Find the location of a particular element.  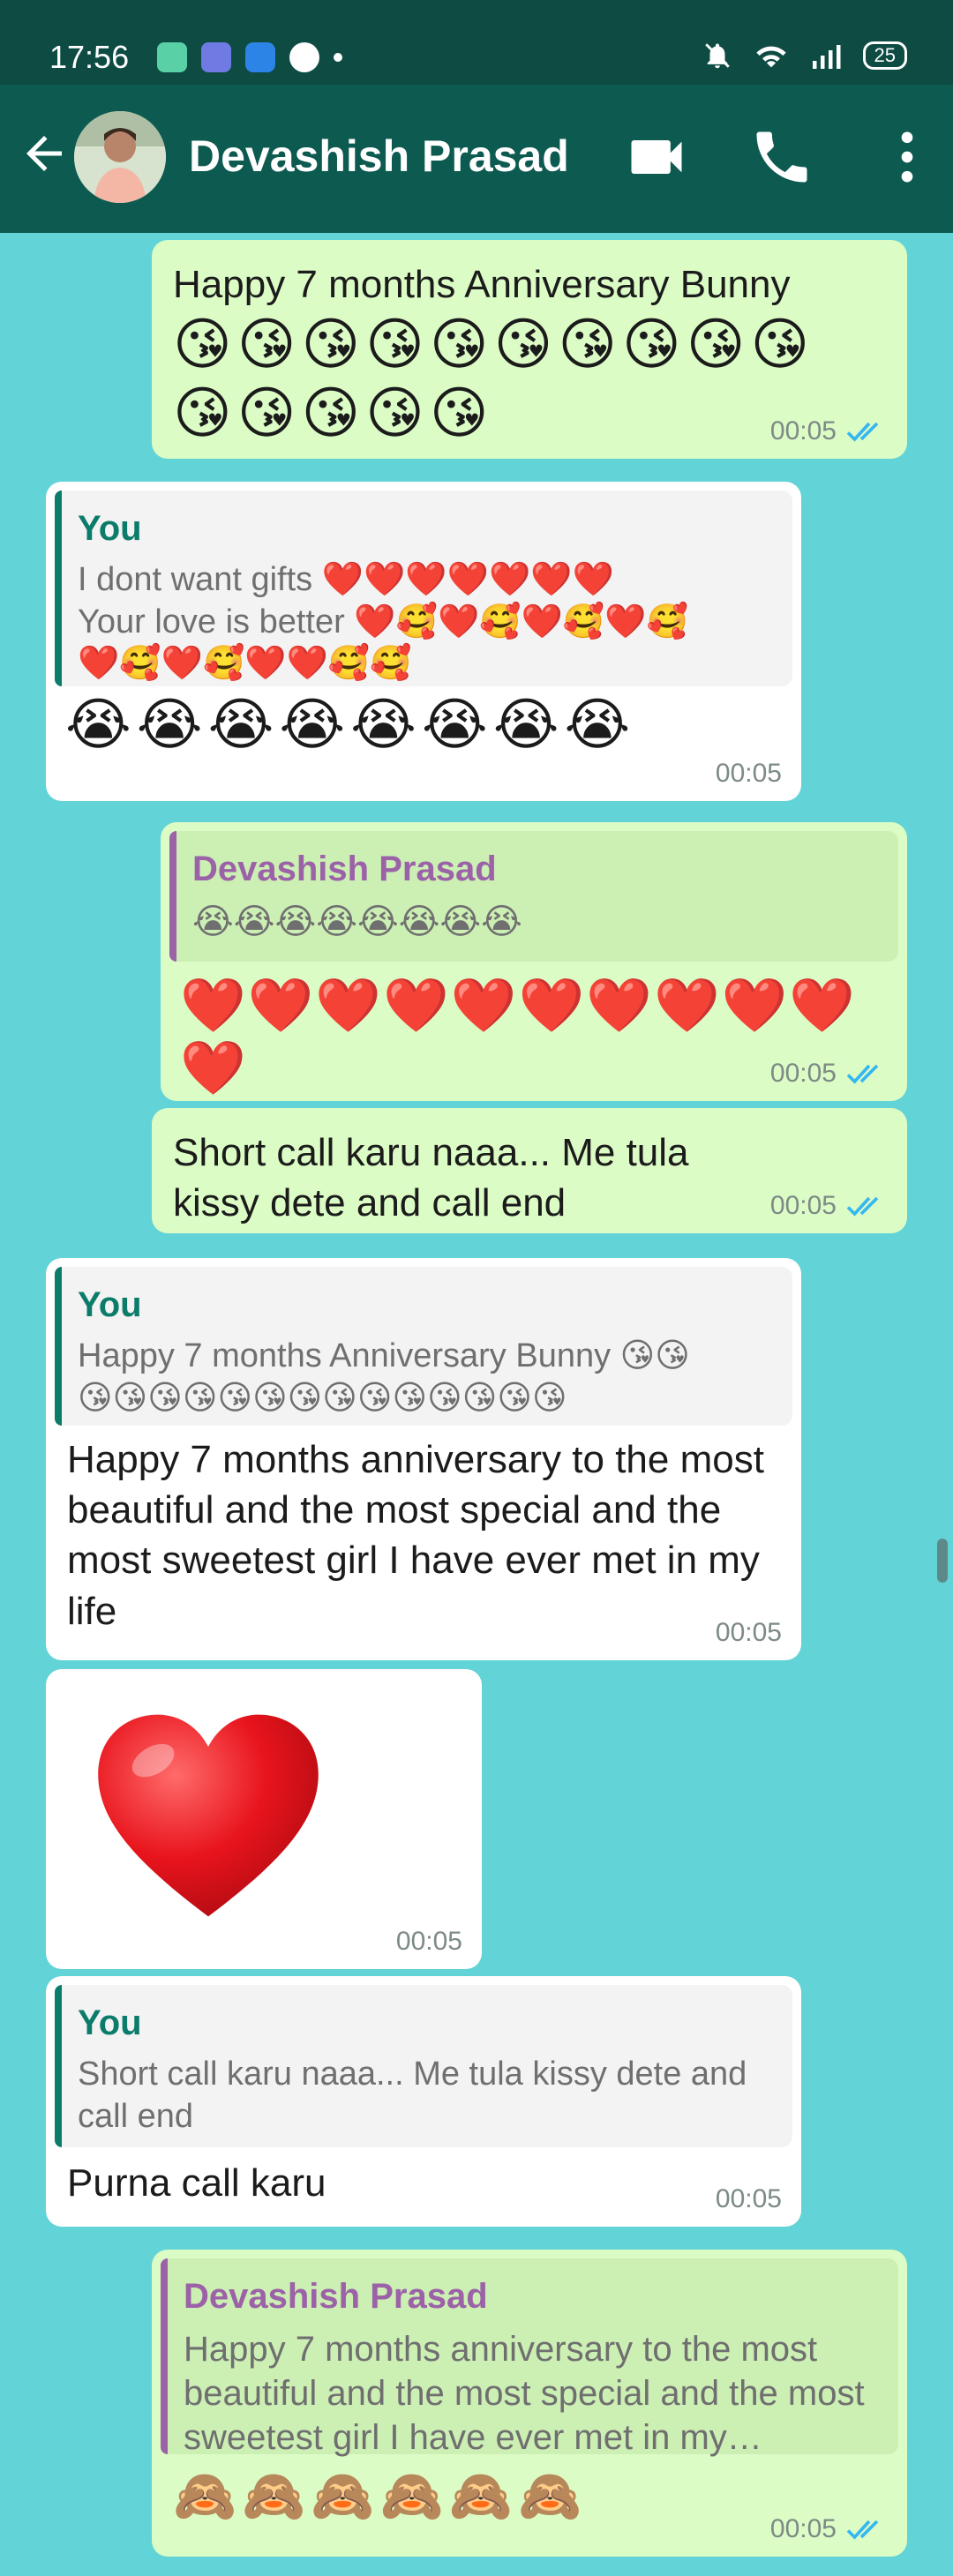

notification-icons is located at coordinates (249, 57).